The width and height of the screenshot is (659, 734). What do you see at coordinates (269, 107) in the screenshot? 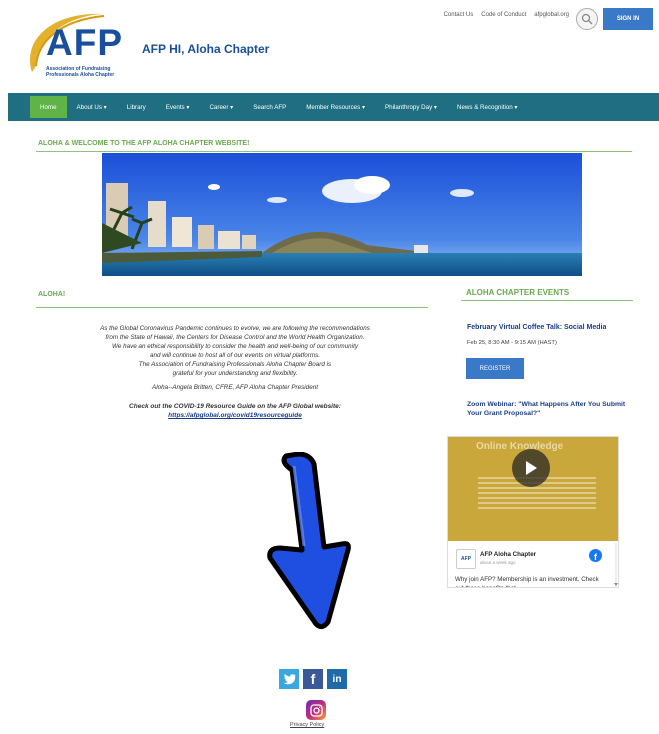
I see `nav-search-afp: Search AFP` at bounding box center [269, 107].